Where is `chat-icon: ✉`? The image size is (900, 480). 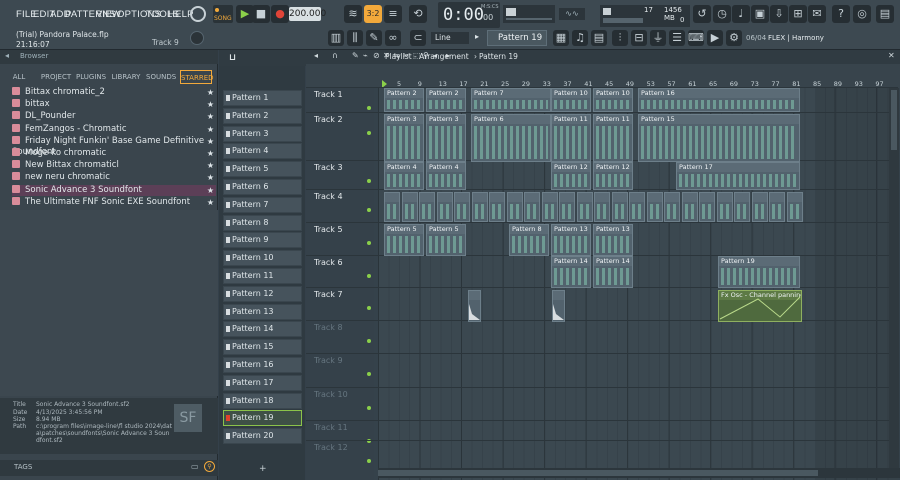 chat-icon: ✉ is located at coordinates (817, 14).